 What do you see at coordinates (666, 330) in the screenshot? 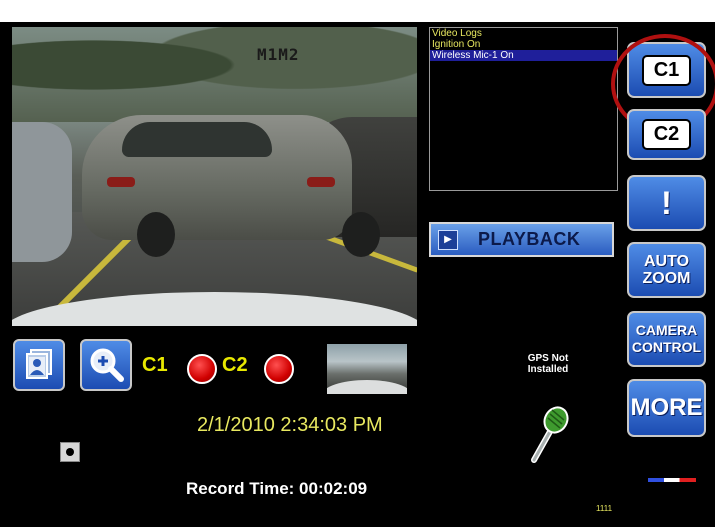
I see `camera-control-label-line1: CAMERA` at bounding box center [666, 330].